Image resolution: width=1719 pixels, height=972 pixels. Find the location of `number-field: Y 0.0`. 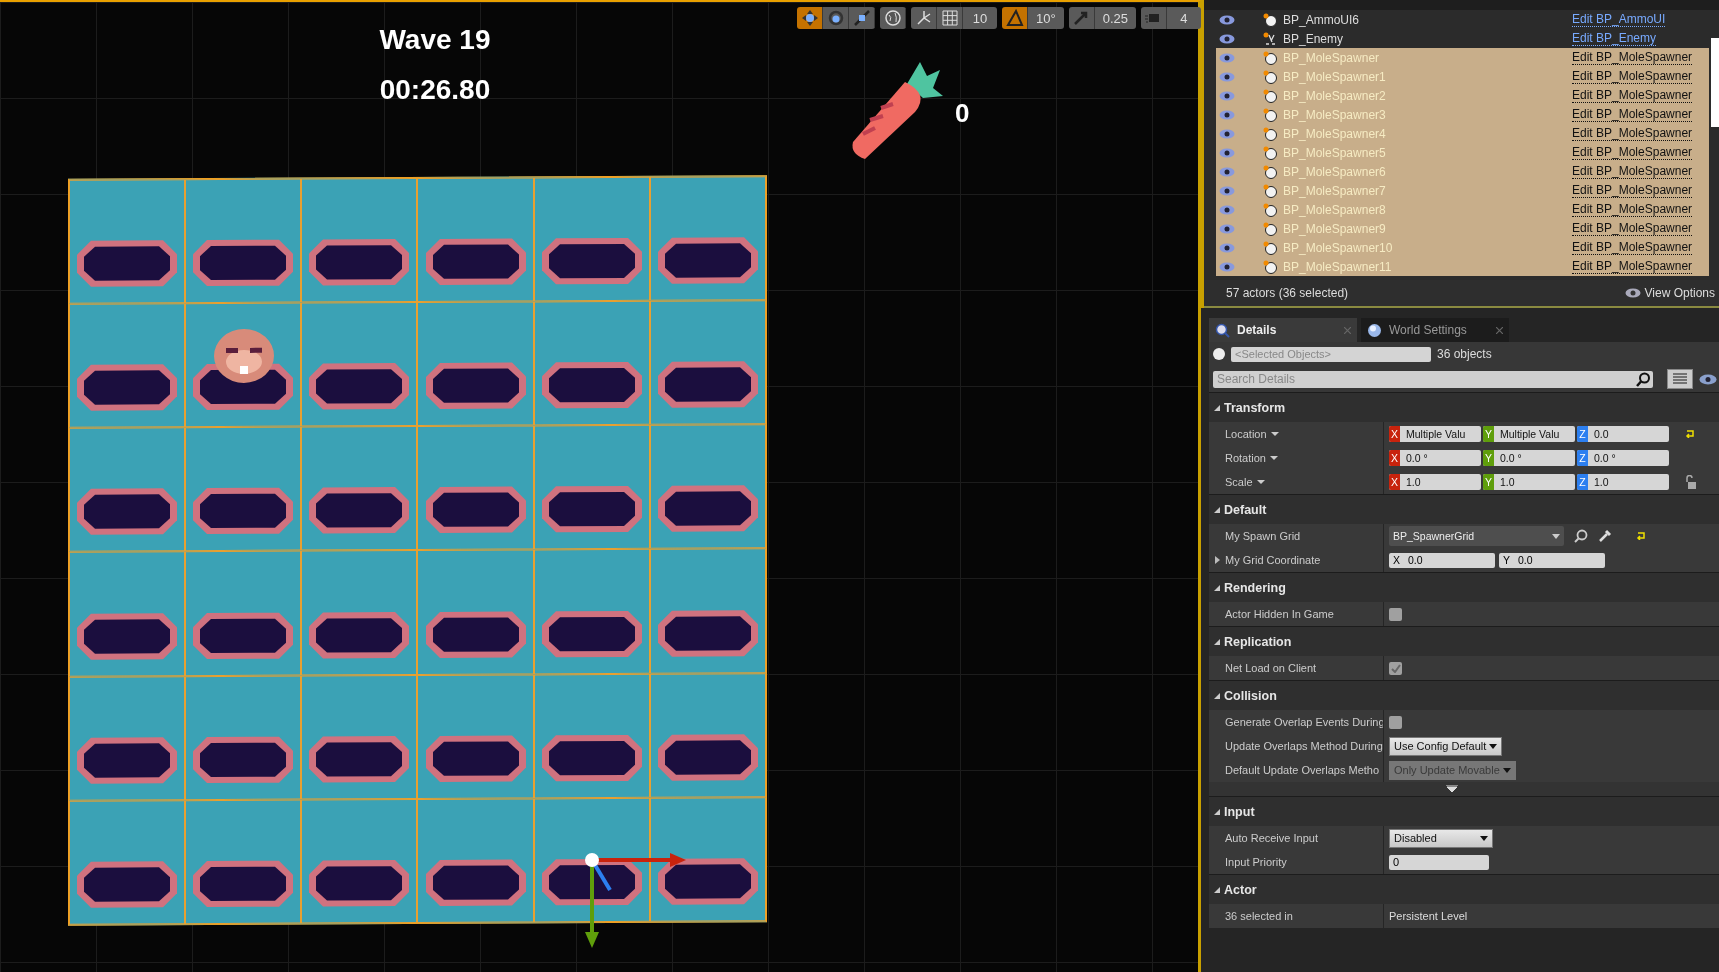

number-field: Y 0.0 is located at coordinates (1552, 560).